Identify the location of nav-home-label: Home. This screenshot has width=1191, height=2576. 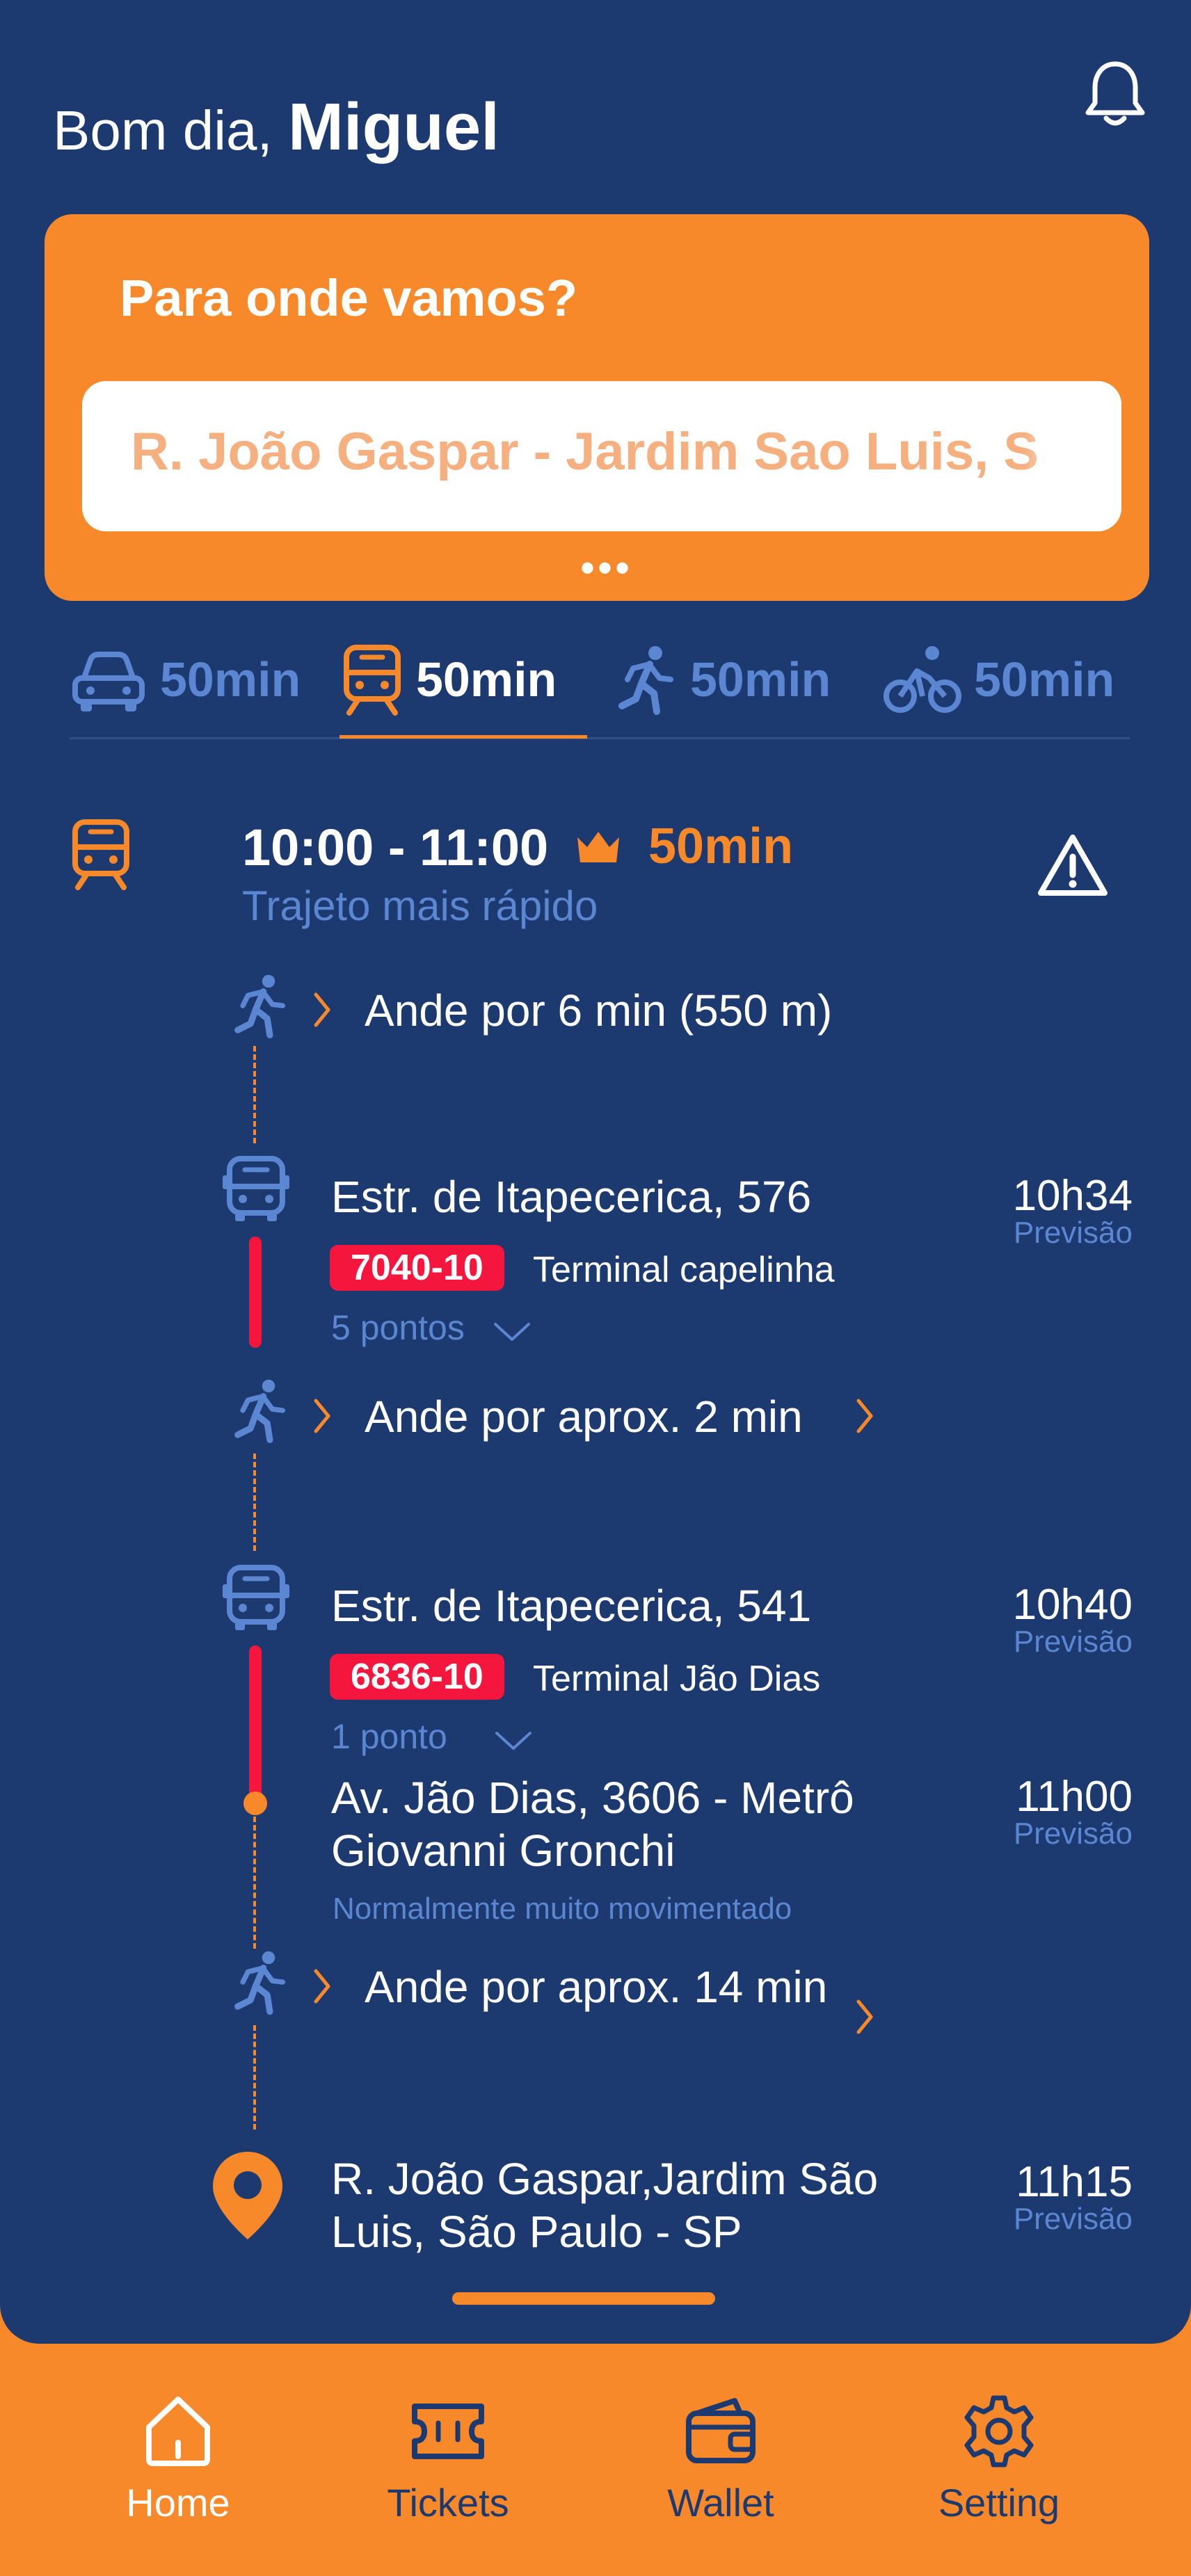
(178, 2503).